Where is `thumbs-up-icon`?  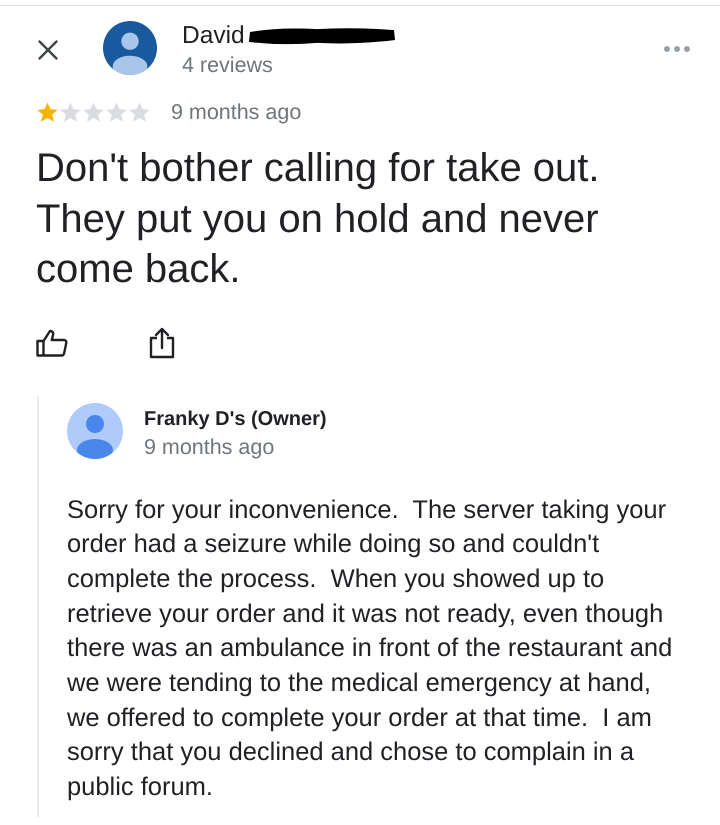 thumbs-up-icon is located at coordinates (52, 342).